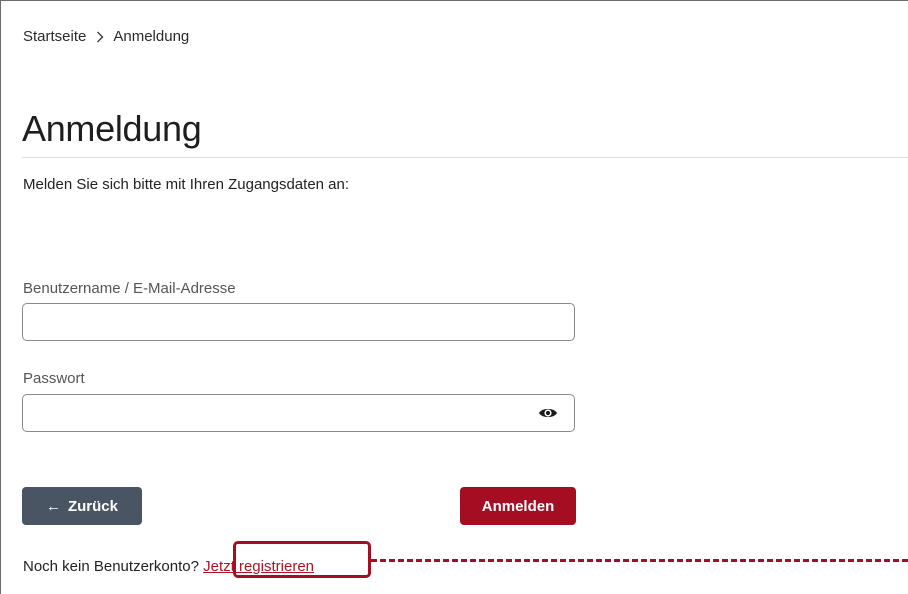 This screenshot has width=908, height=594. I want to click on page-title: Anmeldung, so click(112, 128).